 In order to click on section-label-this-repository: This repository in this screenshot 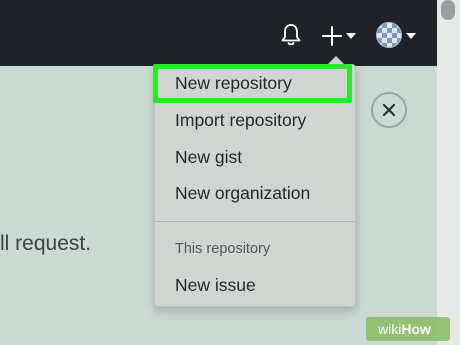, I will do `click(223, 249)`.